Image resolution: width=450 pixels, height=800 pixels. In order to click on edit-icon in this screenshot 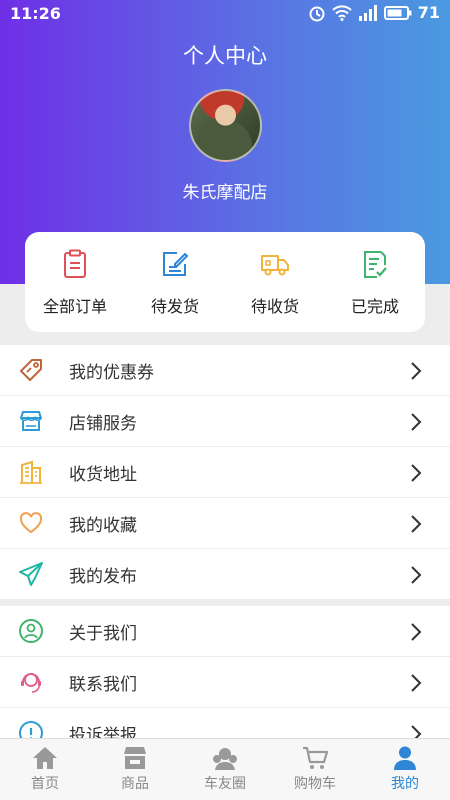, I will do `click(176, 264)`.